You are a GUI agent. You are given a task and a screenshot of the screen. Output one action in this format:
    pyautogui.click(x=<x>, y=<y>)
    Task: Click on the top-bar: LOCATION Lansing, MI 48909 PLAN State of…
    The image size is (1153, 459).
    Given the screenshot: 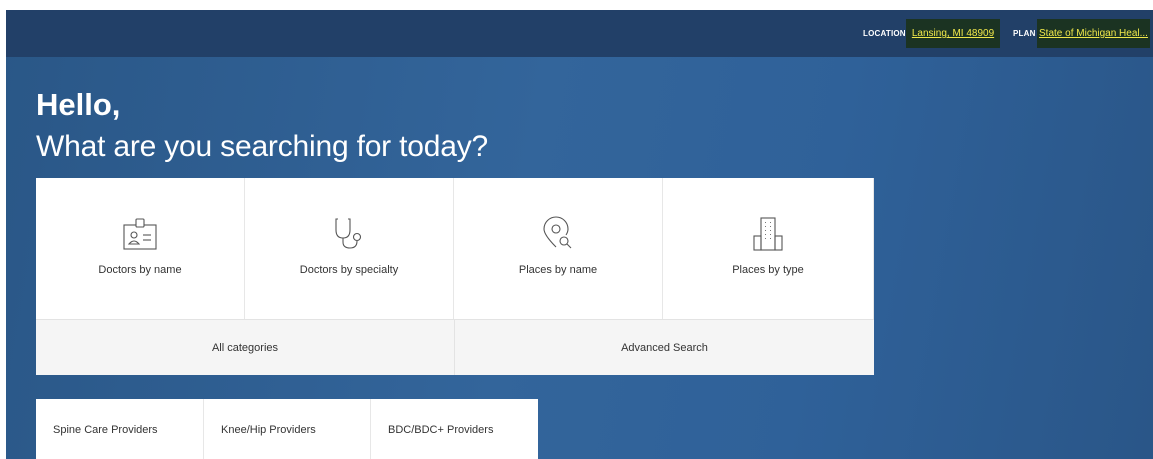 What is the action you would take?
    pyautogui.click(x=579, y=33)
    